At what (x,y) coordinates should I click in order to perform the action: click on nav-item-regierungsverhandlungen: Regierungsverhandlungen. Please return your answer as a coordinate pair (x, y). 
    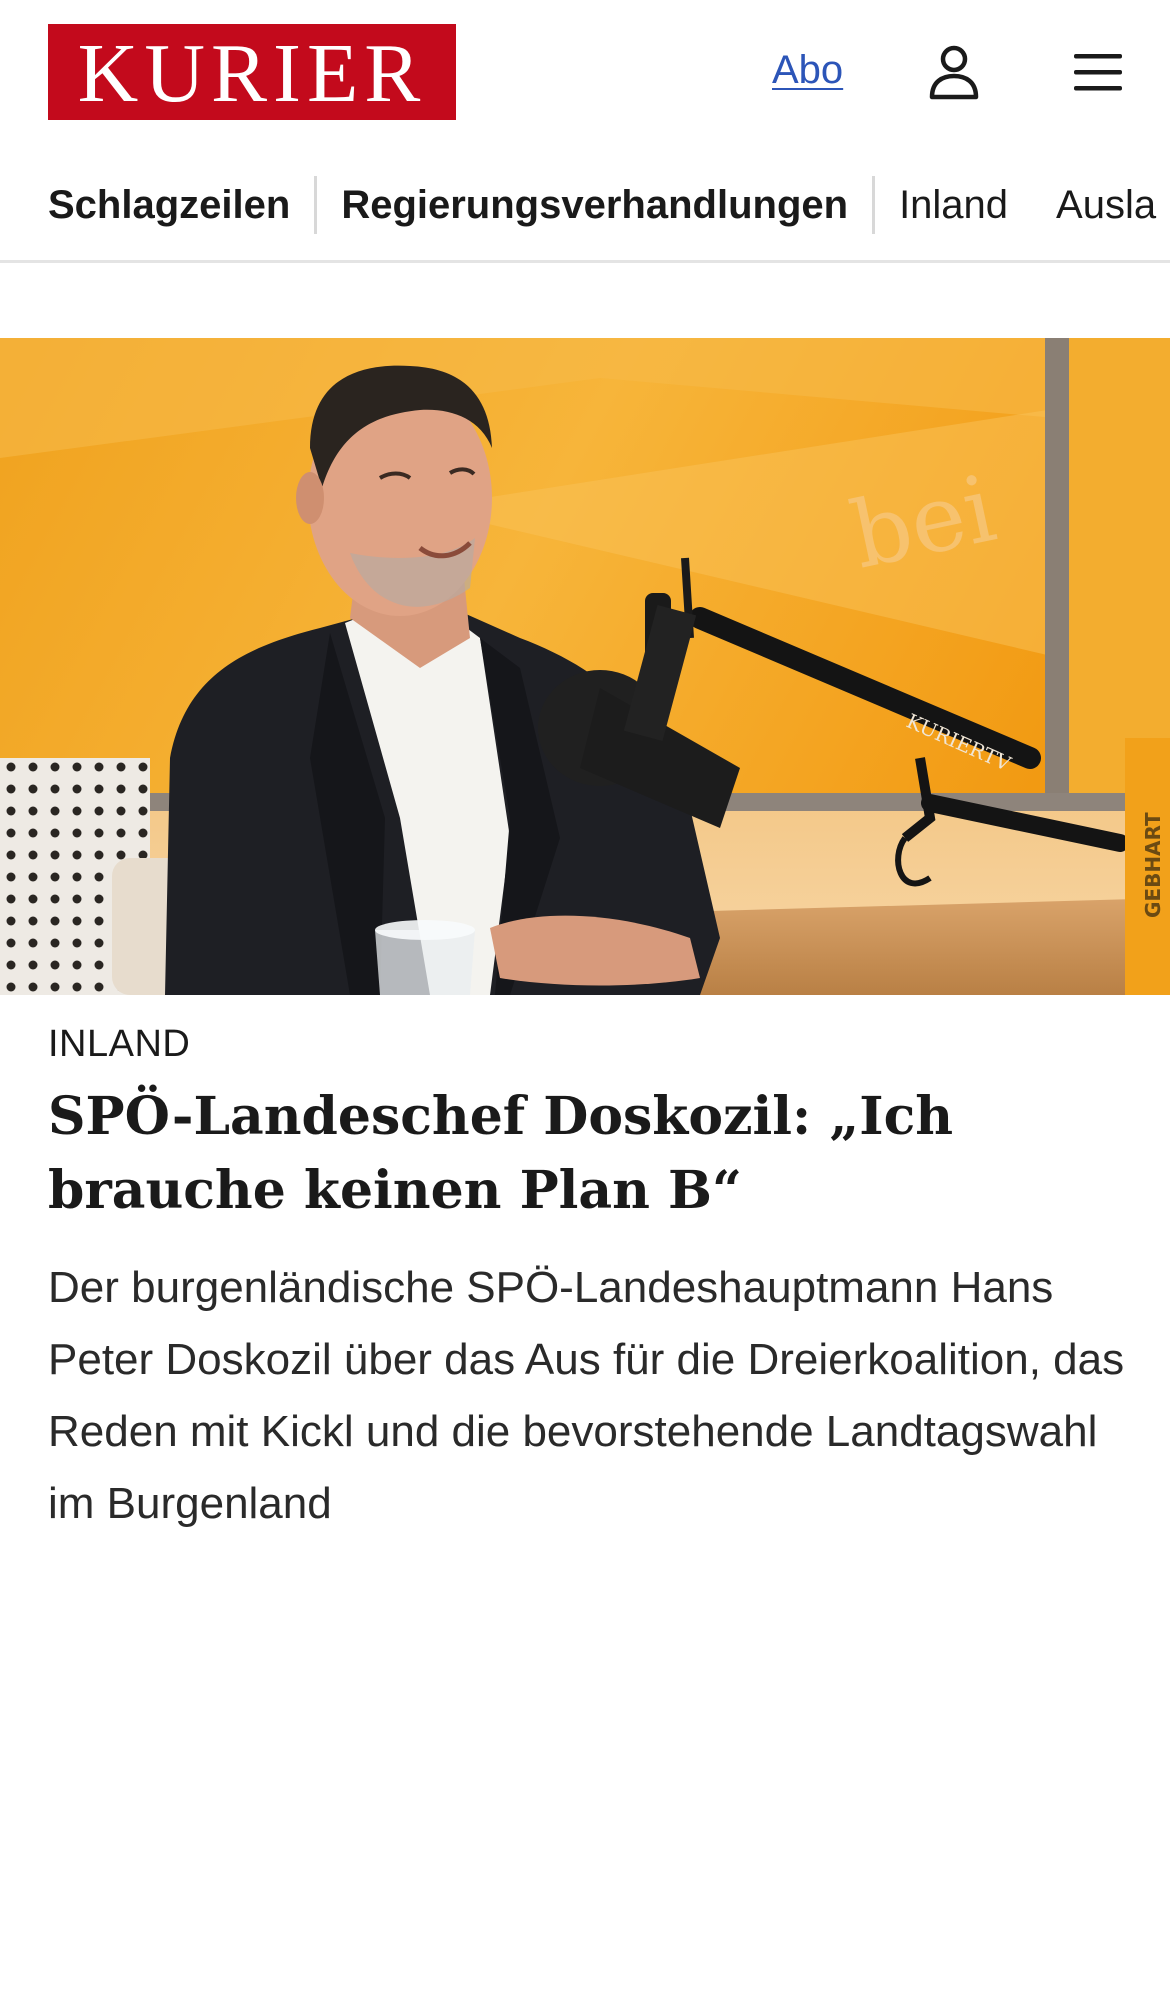
    Looking at the image, I should click on (594, 205).